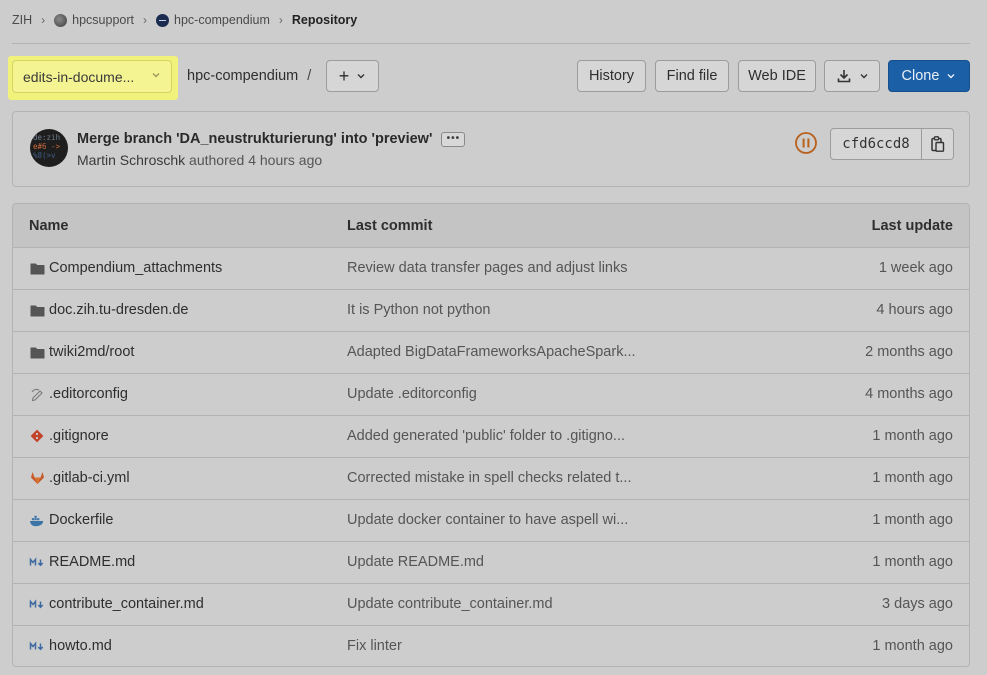  Describe the element at coordinates (37, 394) in the screenshot. I see `editorconfig-icon` at that location.